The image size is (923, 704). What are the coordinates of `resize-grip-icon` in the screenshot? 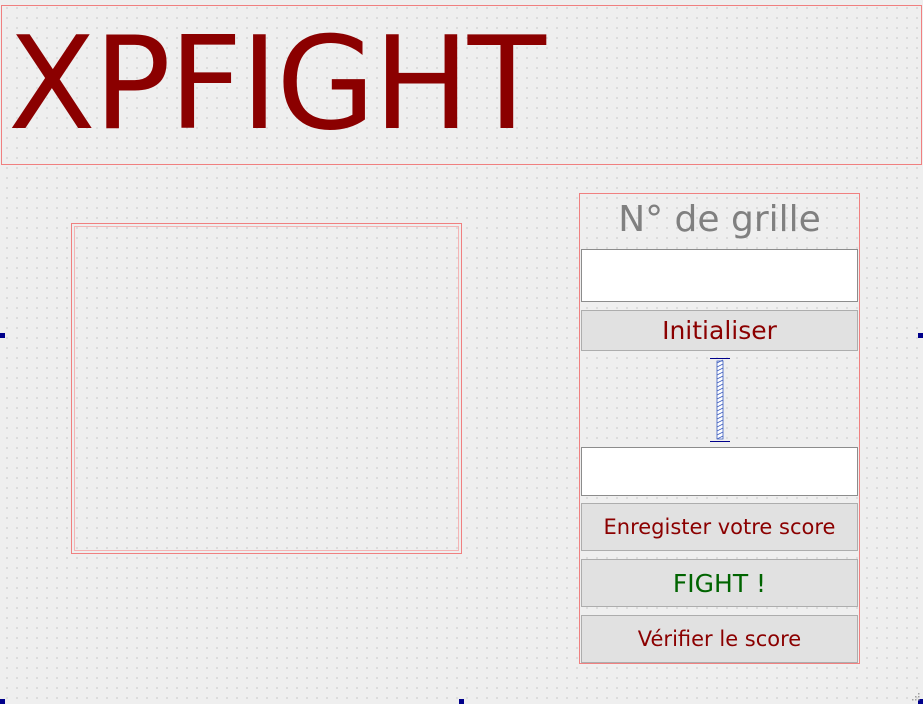 It's located at (916, 697).